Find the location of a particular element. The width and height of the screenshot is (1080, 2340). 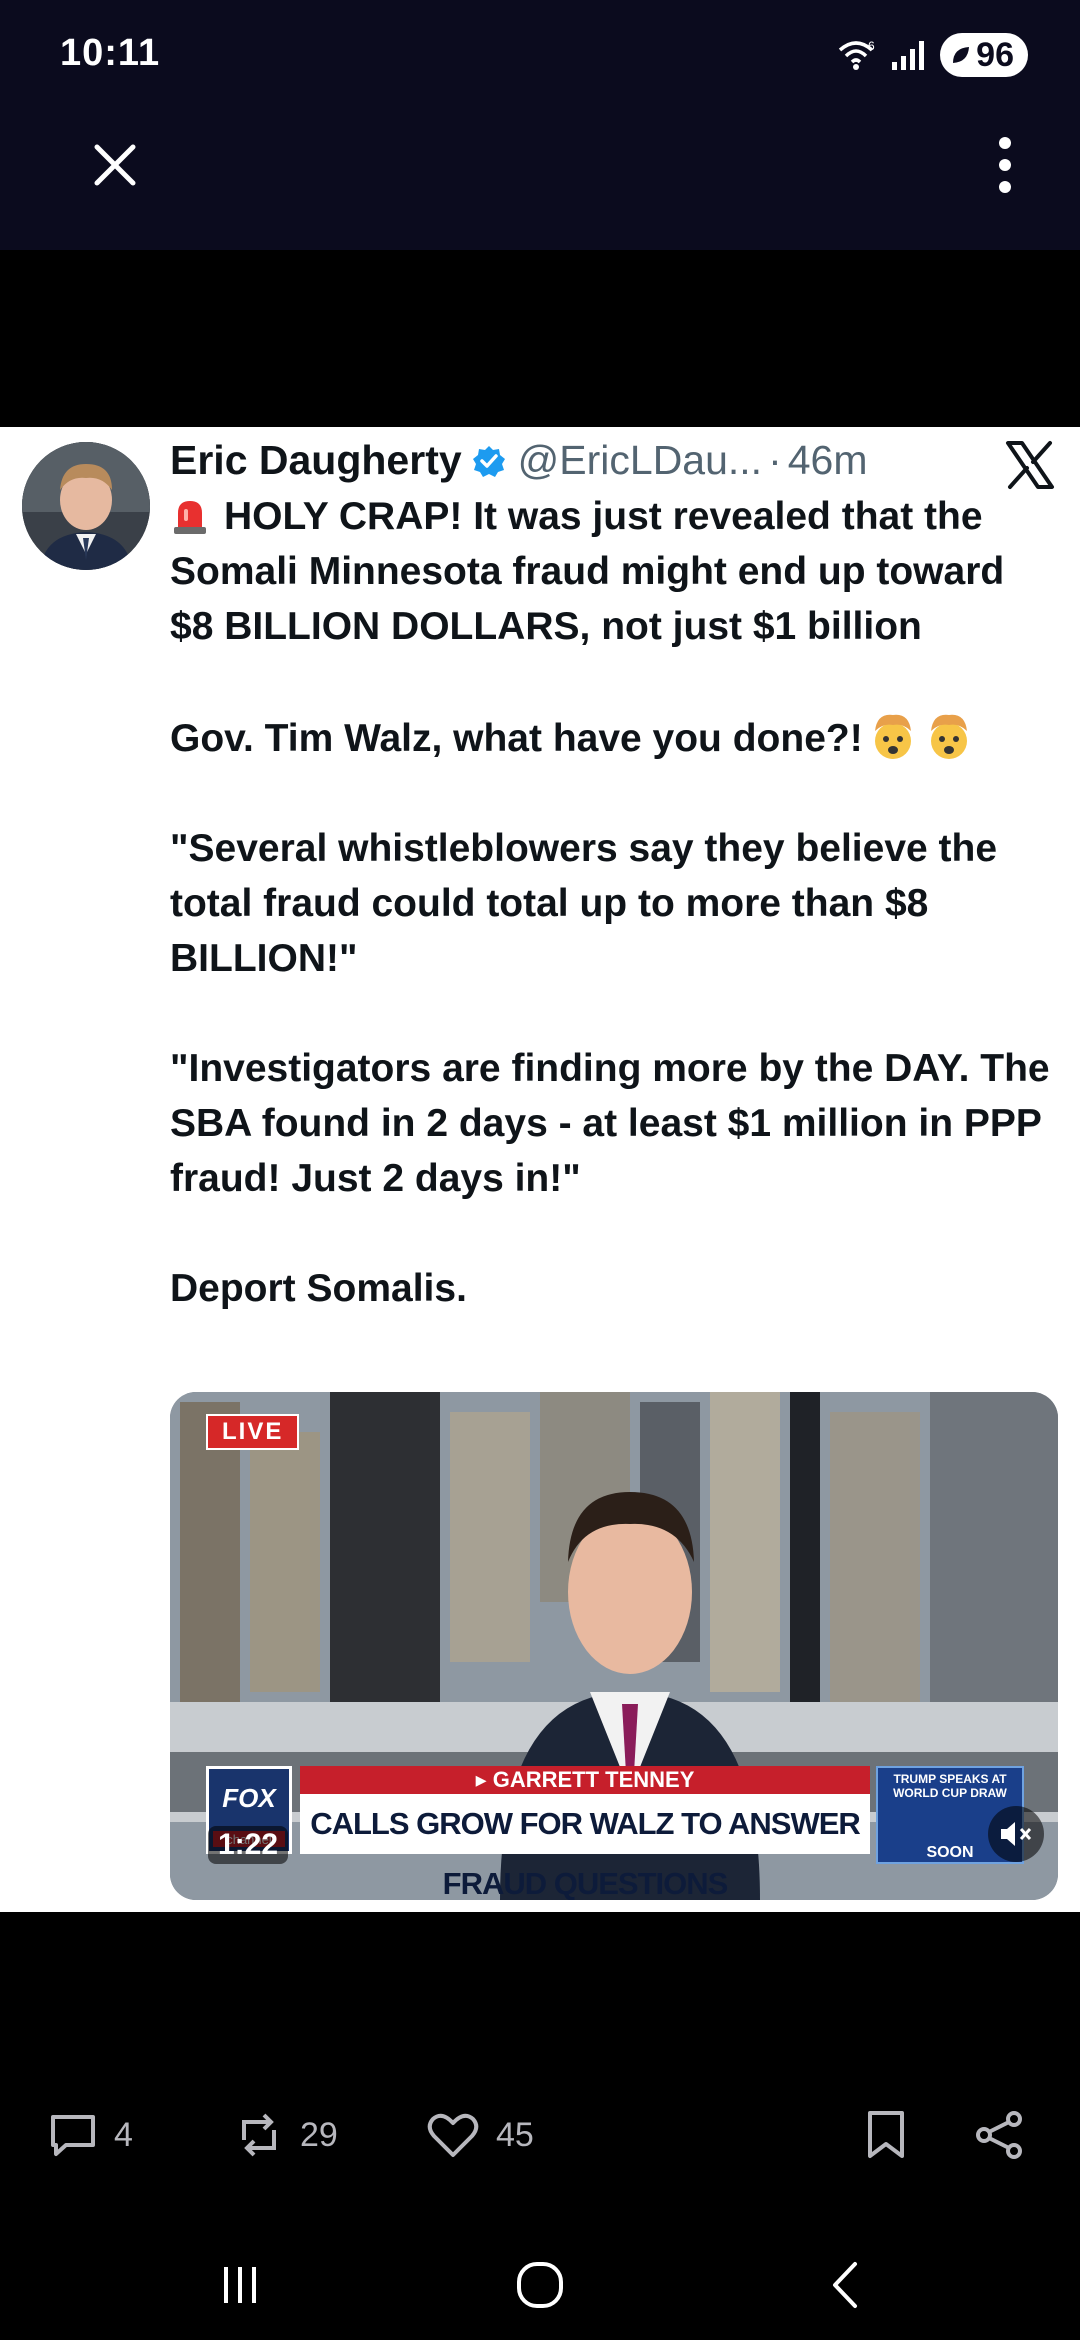

tweet-header: Eric Daugherty @EricLDau... · 46m is located at coordinates (580, 460).